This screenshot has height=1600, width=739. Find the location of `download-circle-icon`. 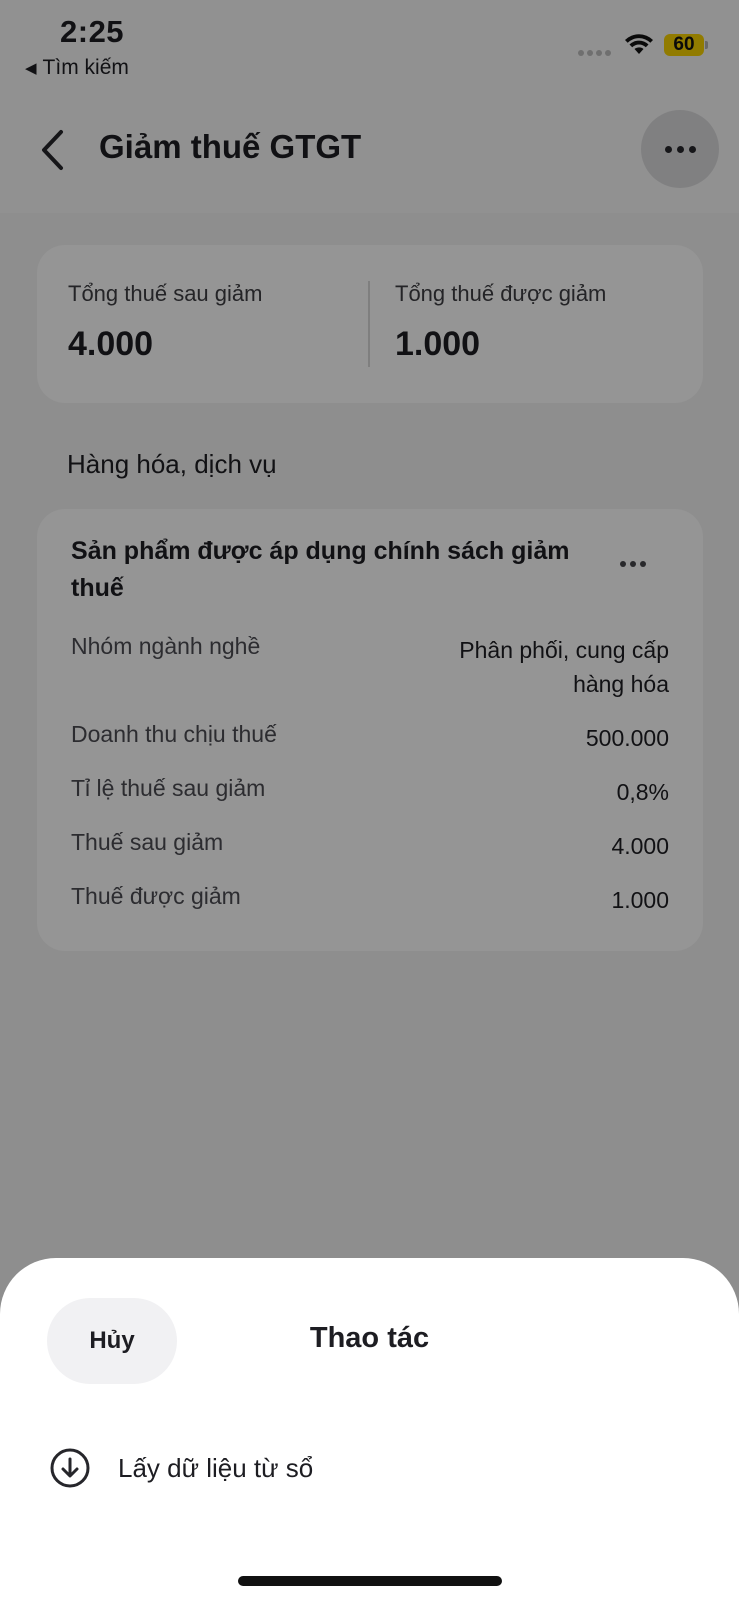

download-circle-icon is located at coordinates (70, 1468).